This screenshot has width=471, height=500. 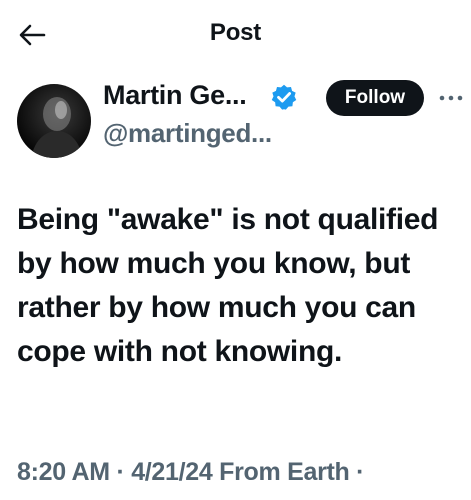 I want to click on post-source: From Earth, so click(x=284, y=472).